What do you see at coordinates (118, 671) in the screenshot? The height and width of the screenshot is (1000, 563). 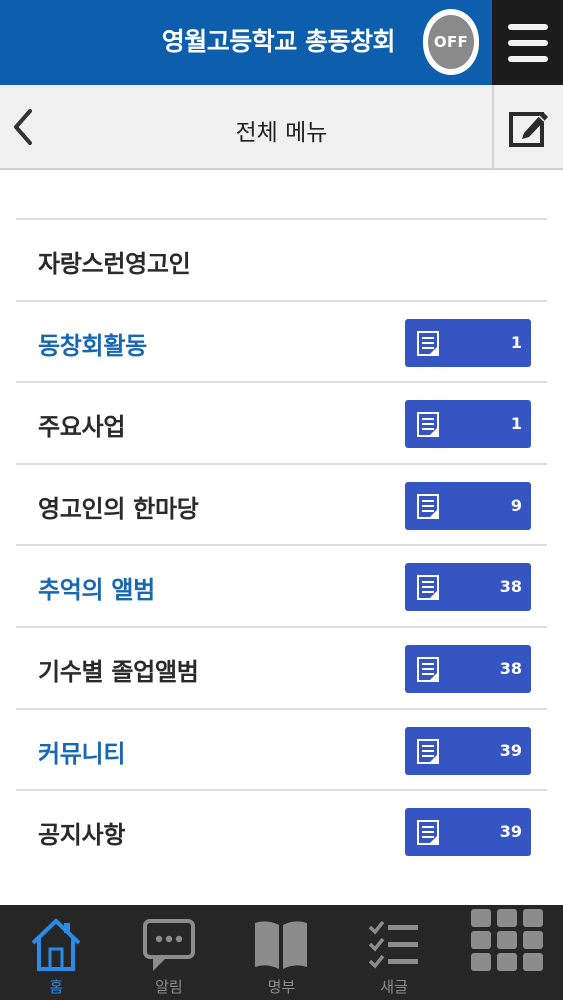 I see `menu-item-label: 기수별 졸업앨범` at bounding box center [118, 671].